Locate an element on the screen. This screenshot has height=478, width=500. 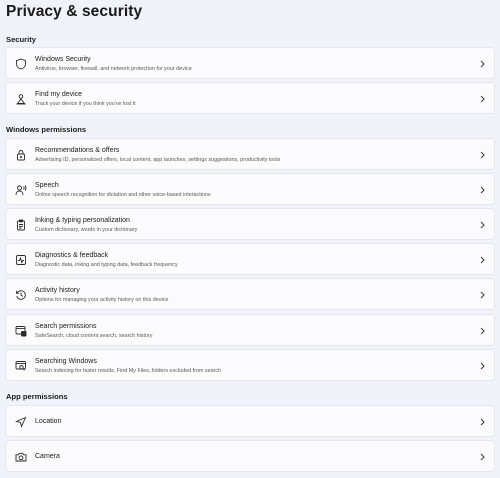
item-title: Search permissions is located at coordinates (66, 326).